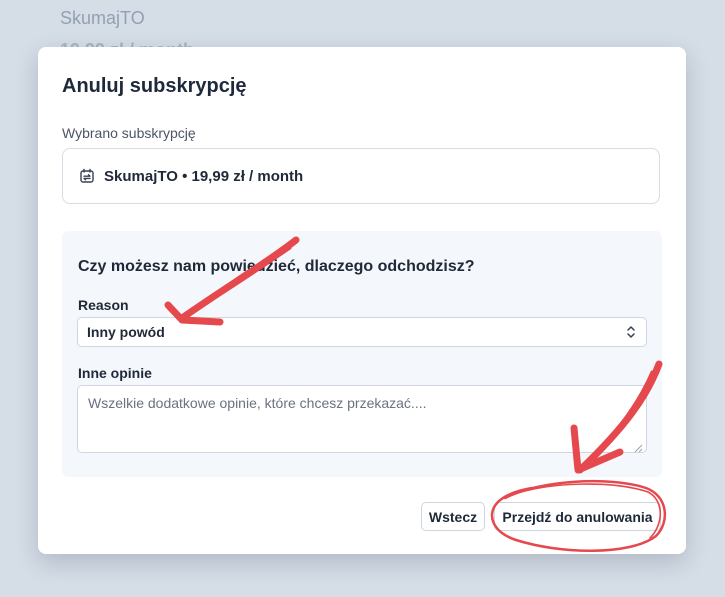 The width and height of the screenshot is (725, 597). I want to click on subscription-card: SkumajTO • 19,99 zł / month, so click(361, 176).